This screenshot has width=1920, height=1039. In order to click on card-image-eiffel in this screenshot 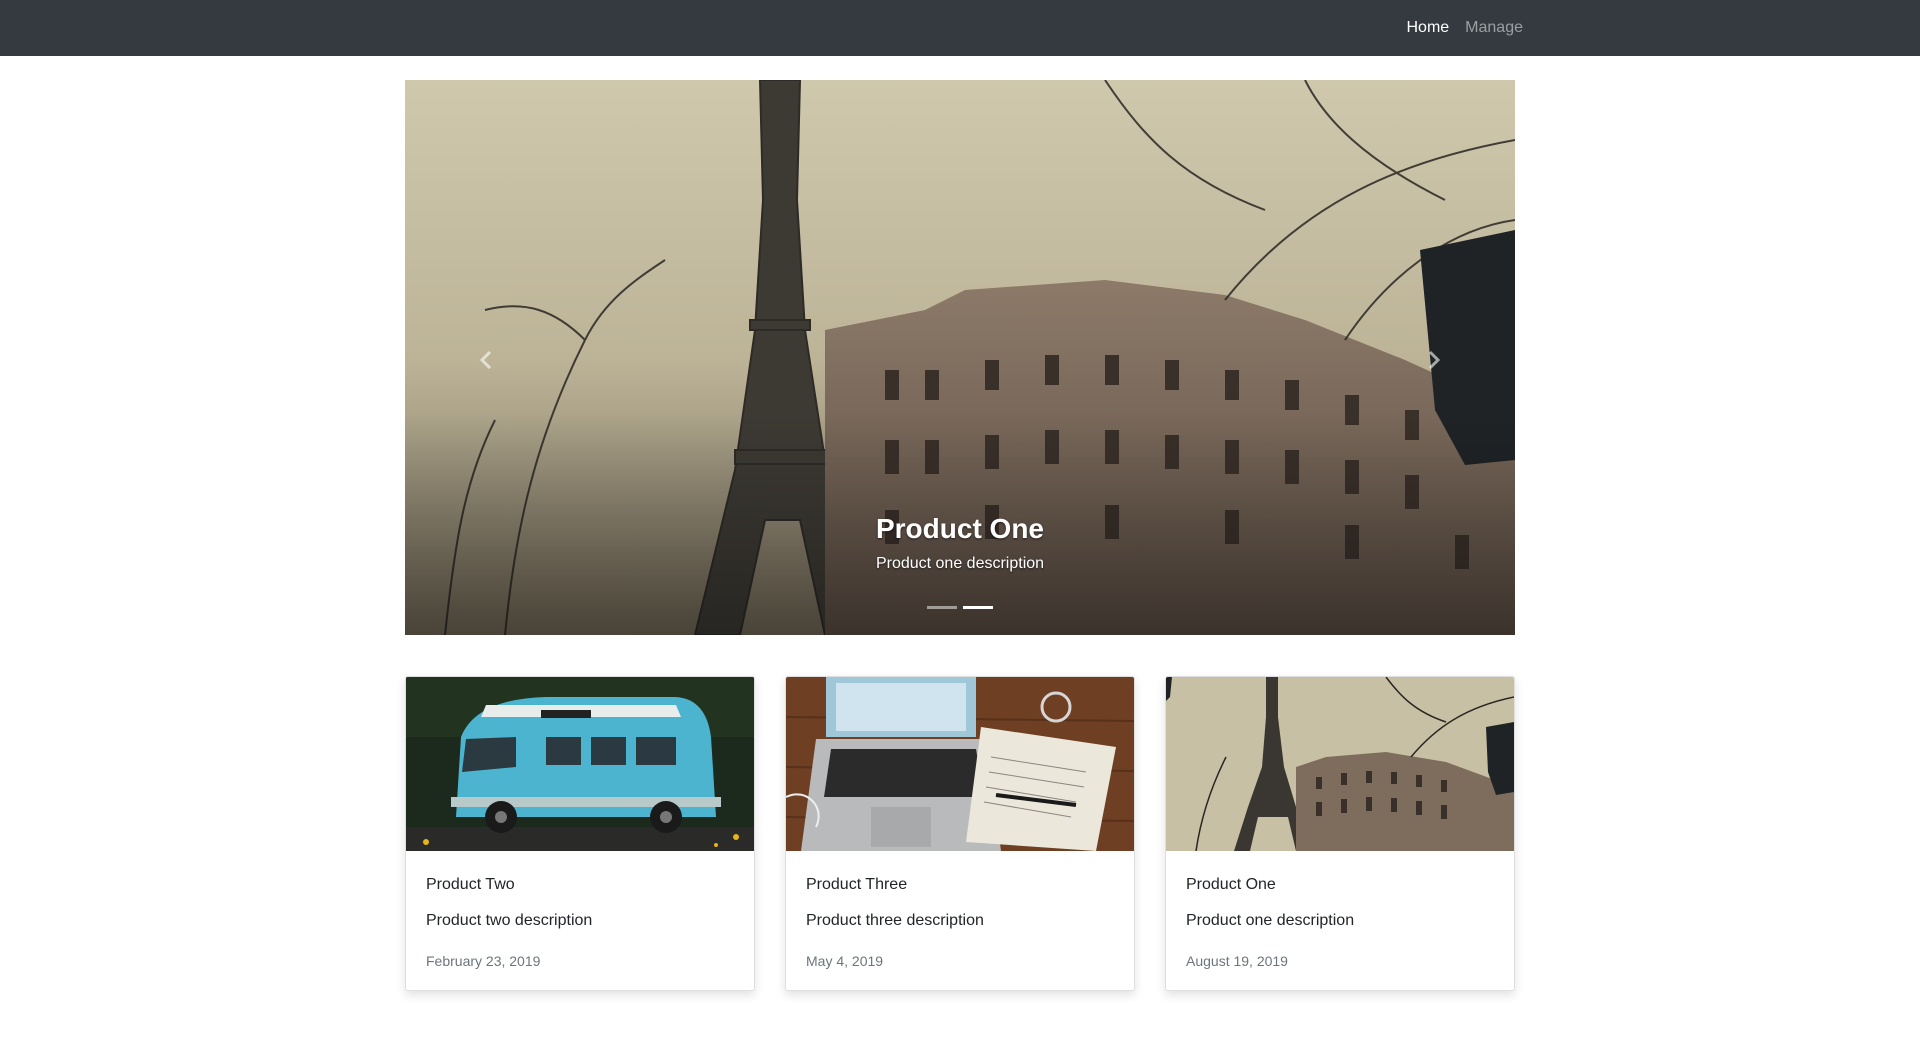, I will do `click(1340, 764)`.